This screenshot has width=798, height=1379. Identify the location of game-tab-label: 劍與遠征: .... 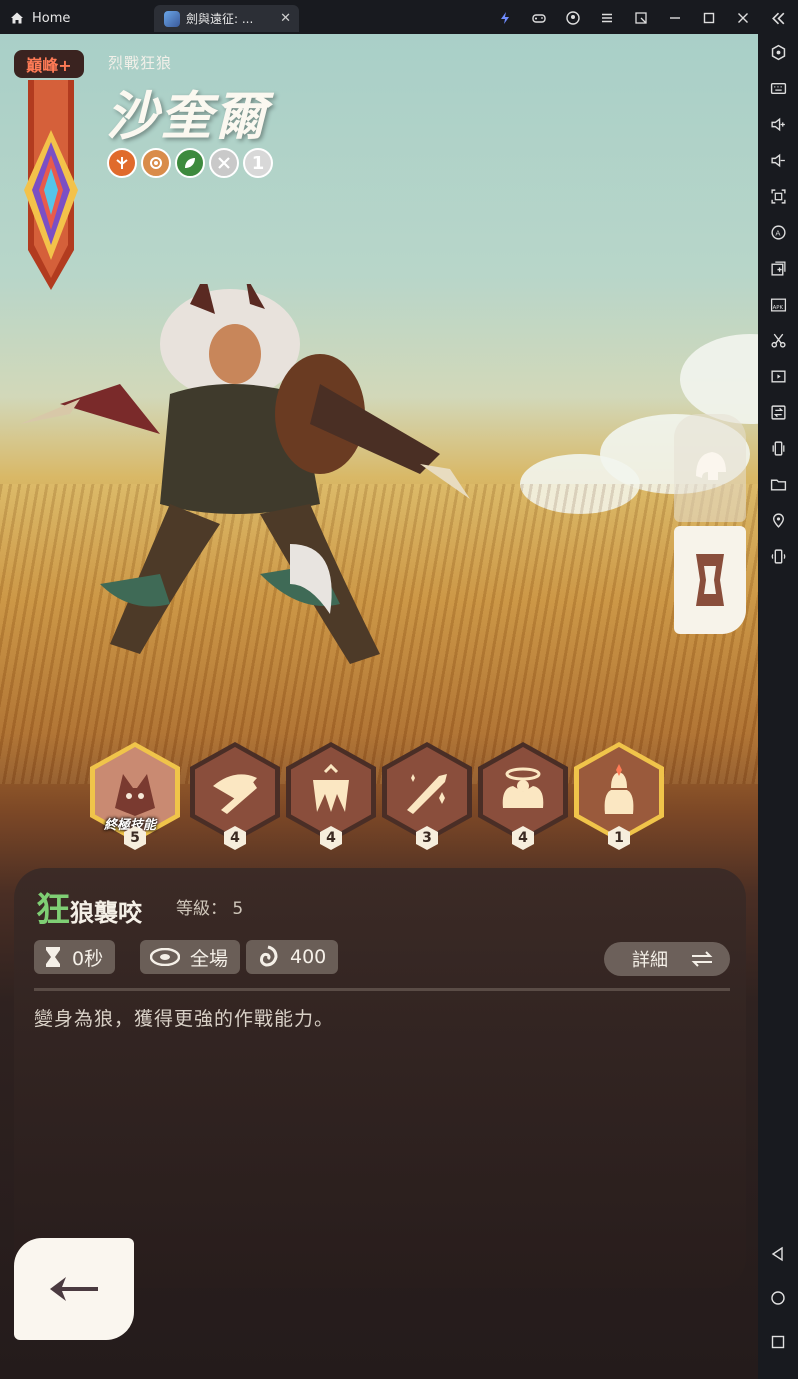
(220, 19).